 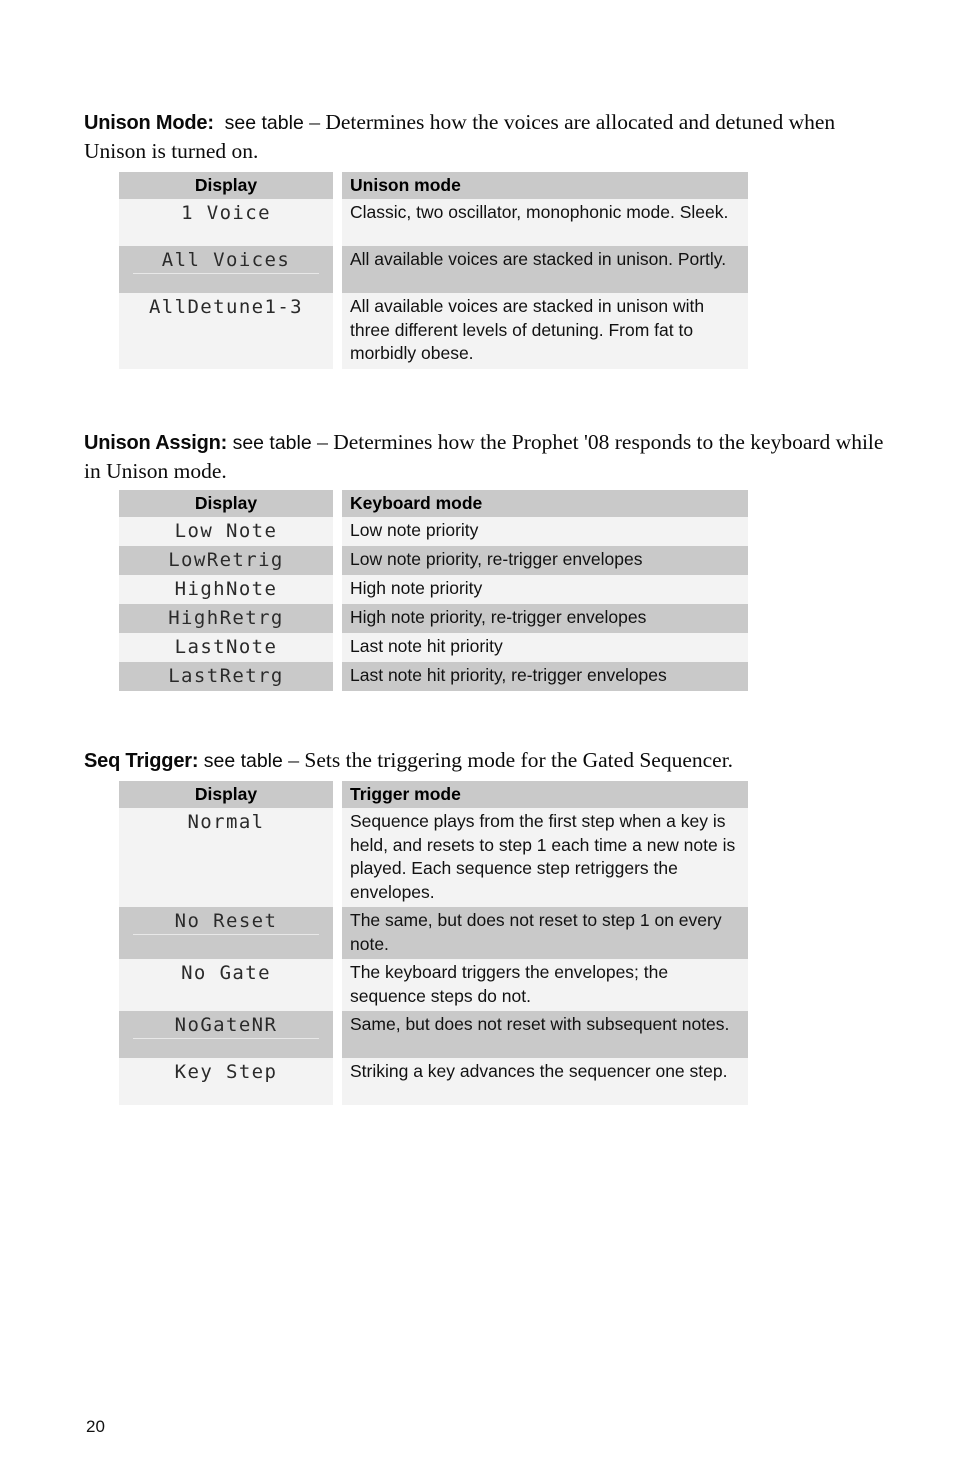 I want to click on lcd-display-text: Key Step, so click(x=226, y=1072).